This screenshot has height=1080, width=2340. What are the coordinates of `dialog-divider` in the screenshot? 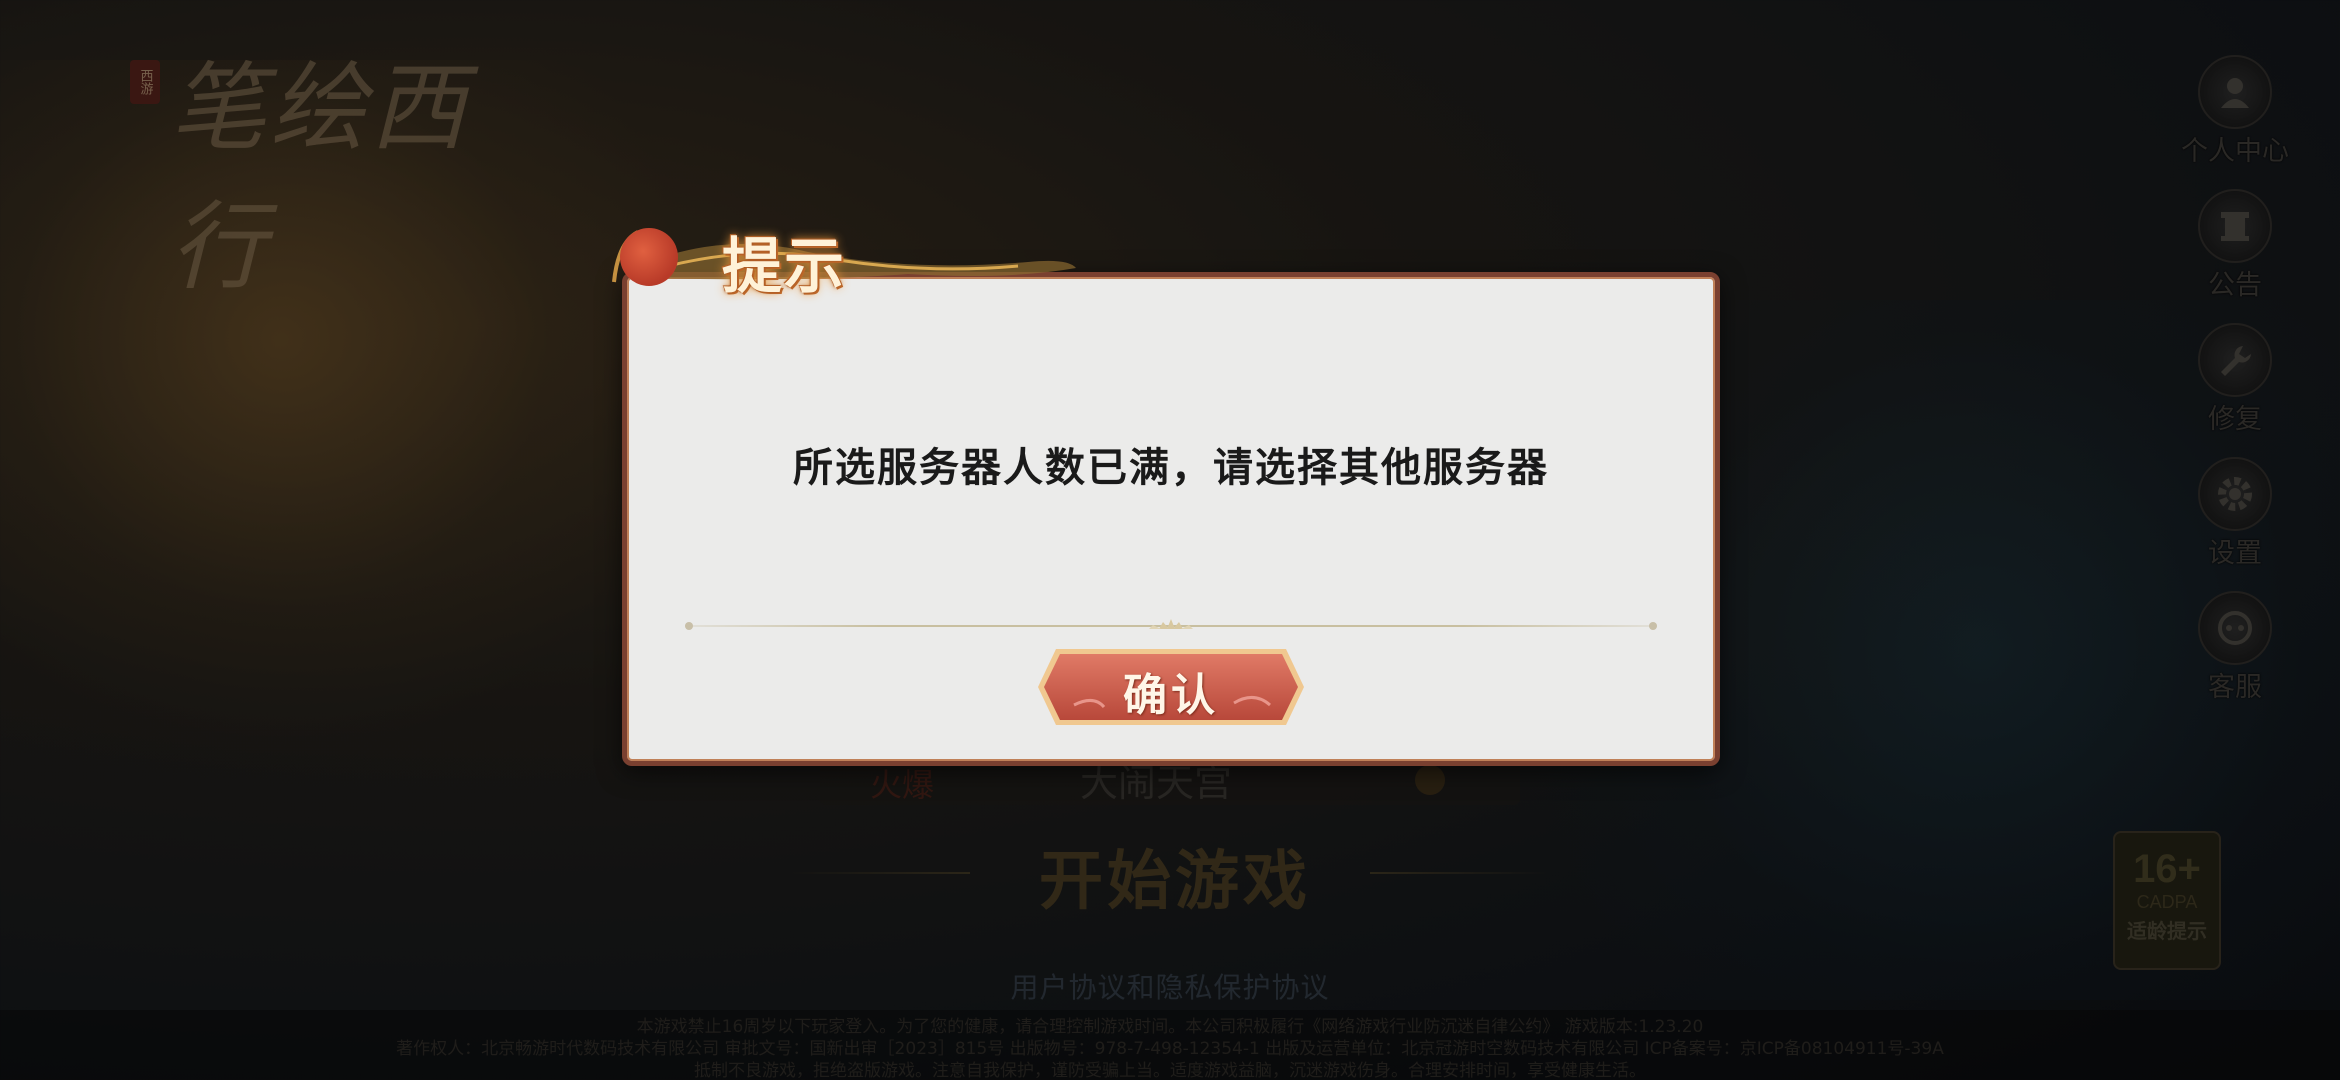 It's located at (1171, 626).